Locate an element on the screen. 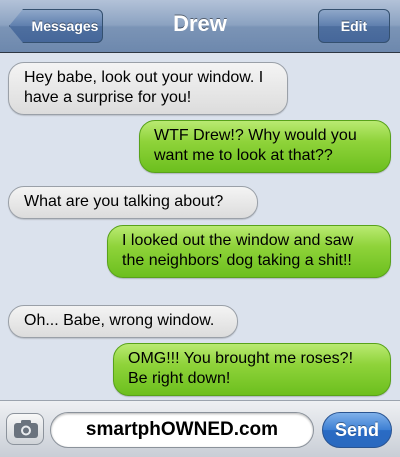 The width and height of the screenshot is (400, 457). navigation-bar: Messages Drew Edit is located at coordinates (200, 26).